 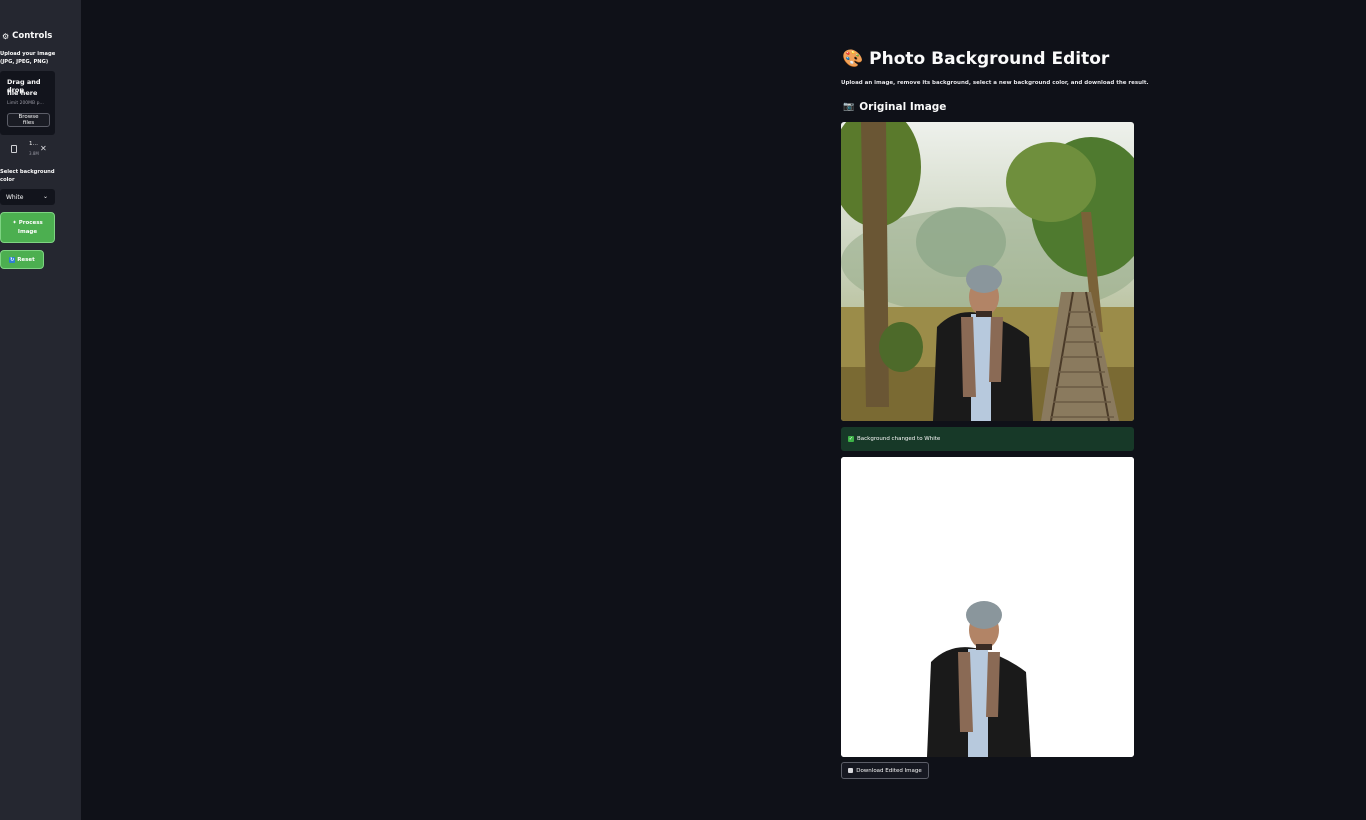 What do you see at coordinates (27, 231) in the screenshot?
I see `process-label-line2: Image` at bounding box center [27, 231].